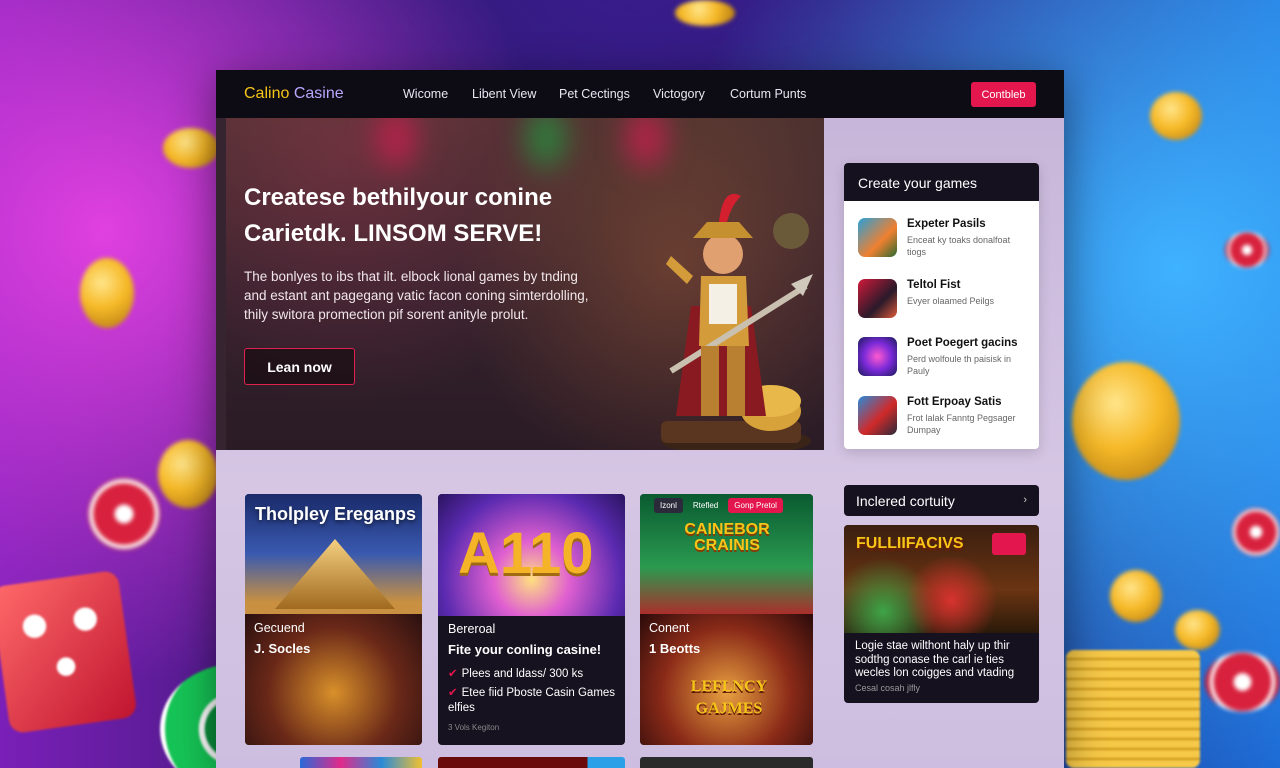  What do you see at coordinates (905, 501) in the screenshot?
I see `section-title: Inclered cortuity` at bounding box center [905, 501].